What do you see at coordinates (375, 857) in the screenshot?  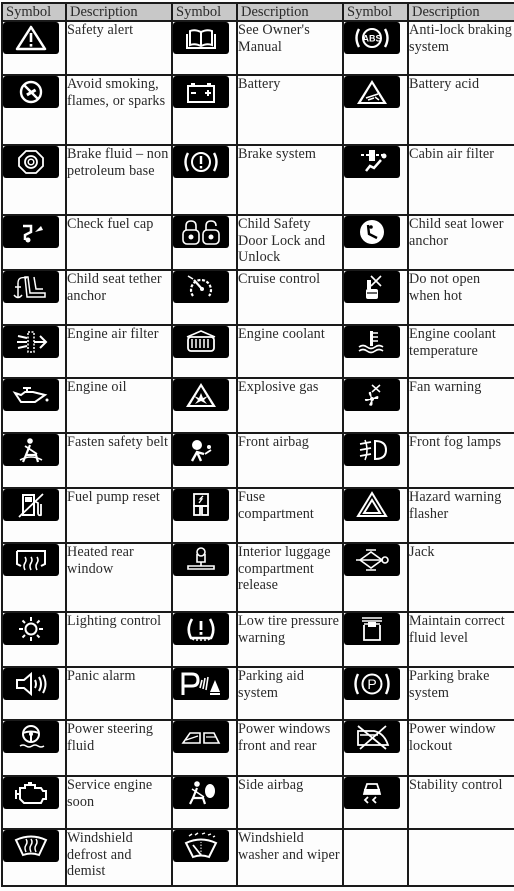 I see `empty-symbol-cell` at bounding box center [375, 857].